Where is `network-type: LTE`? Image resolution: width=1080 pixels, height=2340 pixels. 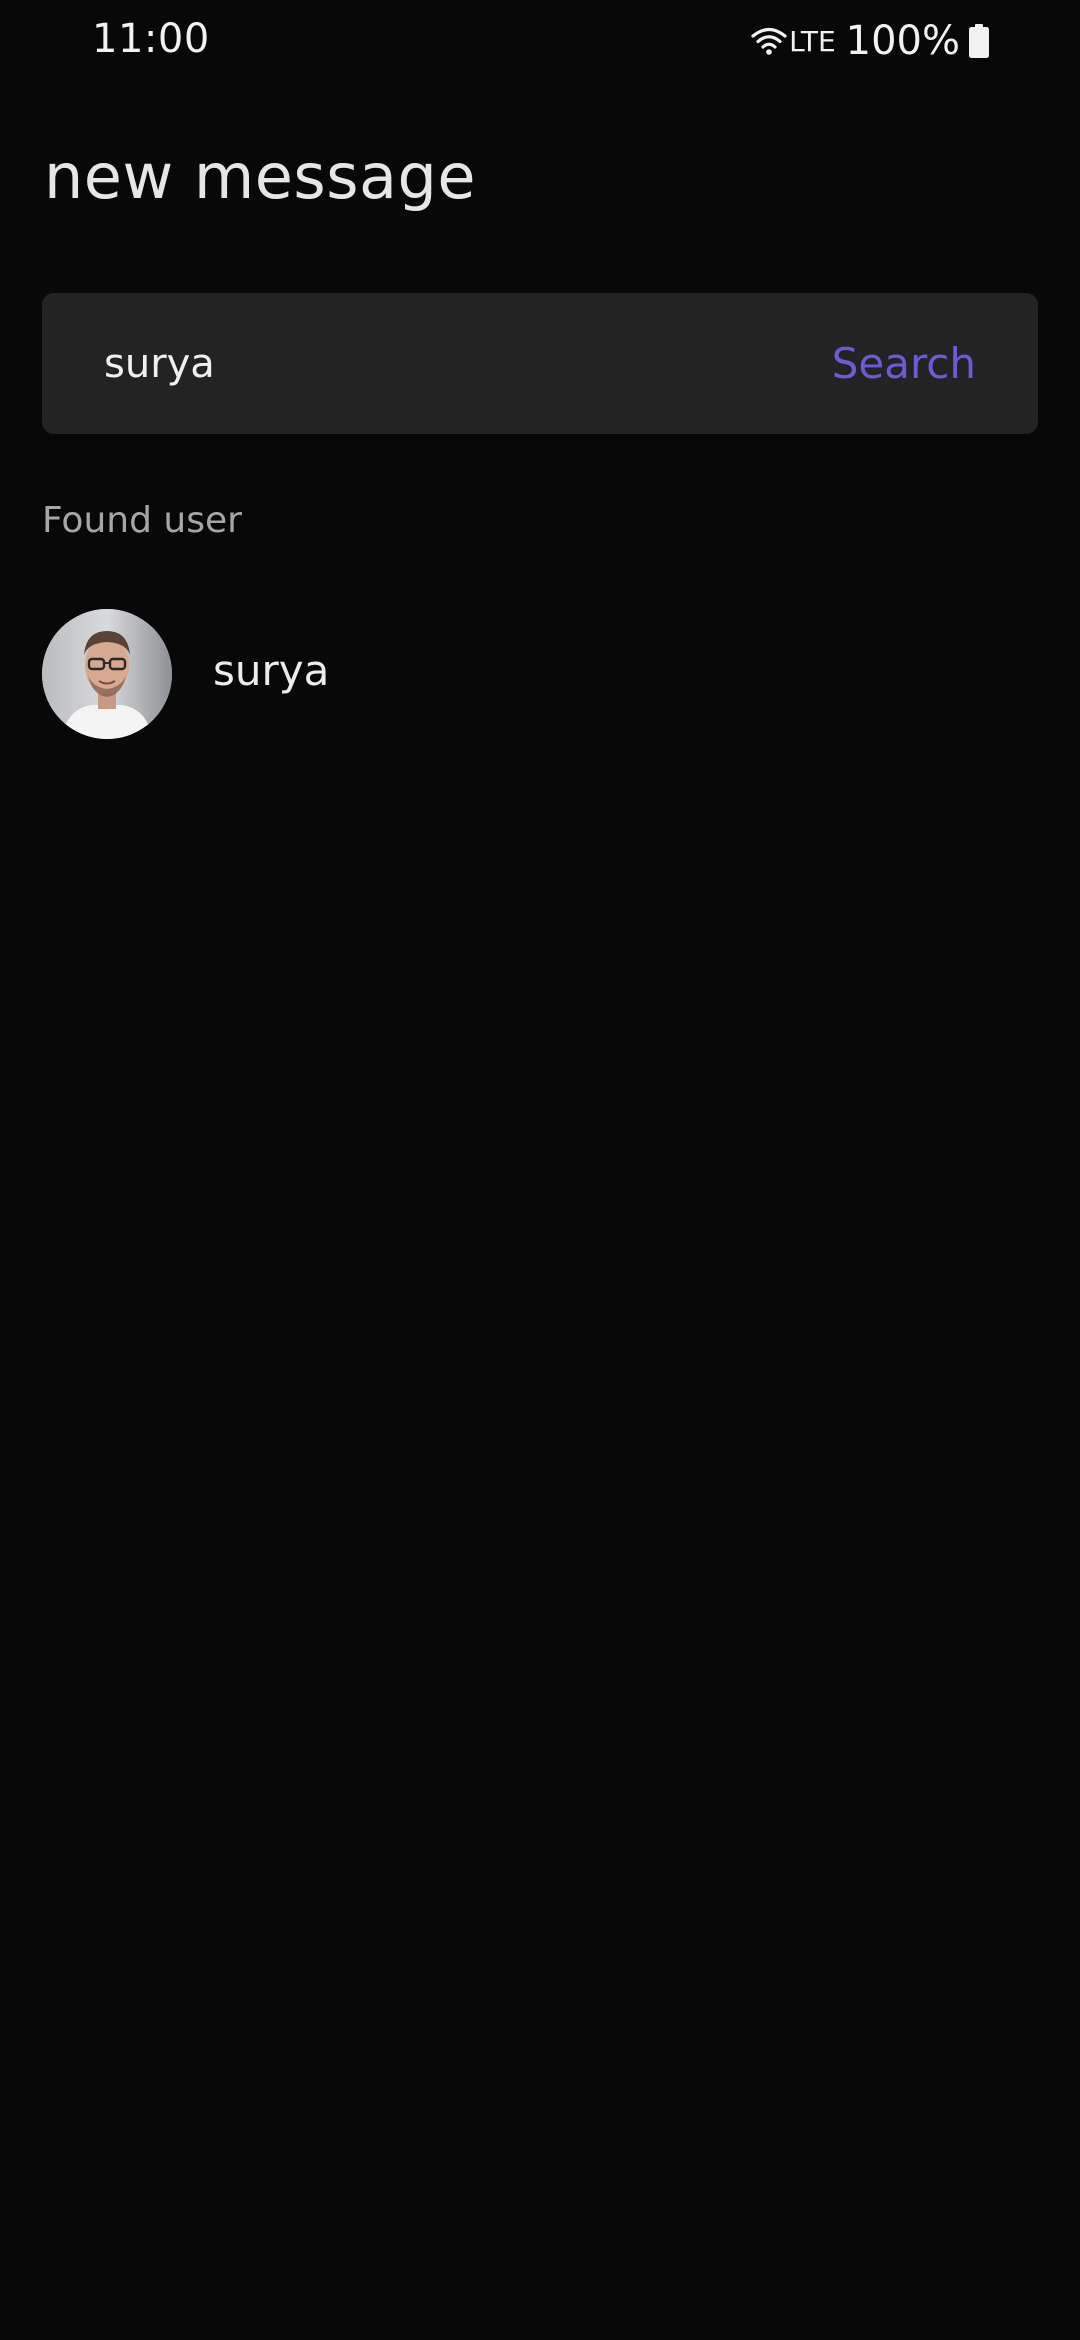 network-type: LTE is located at coordinates (812, 41).